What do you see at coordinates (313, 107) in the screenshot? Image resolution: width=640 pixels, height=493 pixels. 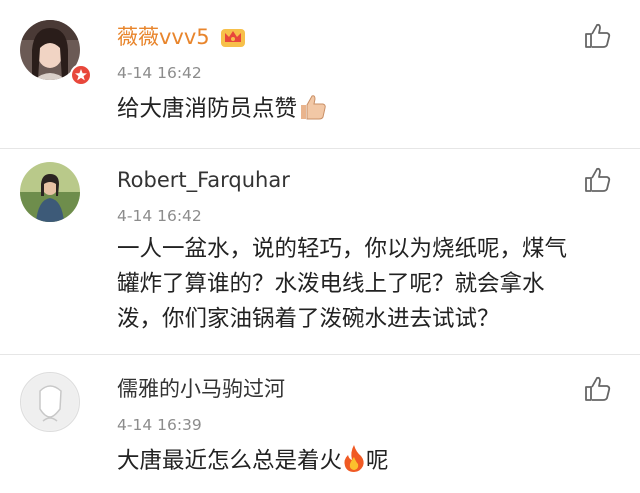 I see `thumbs-up-emoji` at bounding box center [313, 107].